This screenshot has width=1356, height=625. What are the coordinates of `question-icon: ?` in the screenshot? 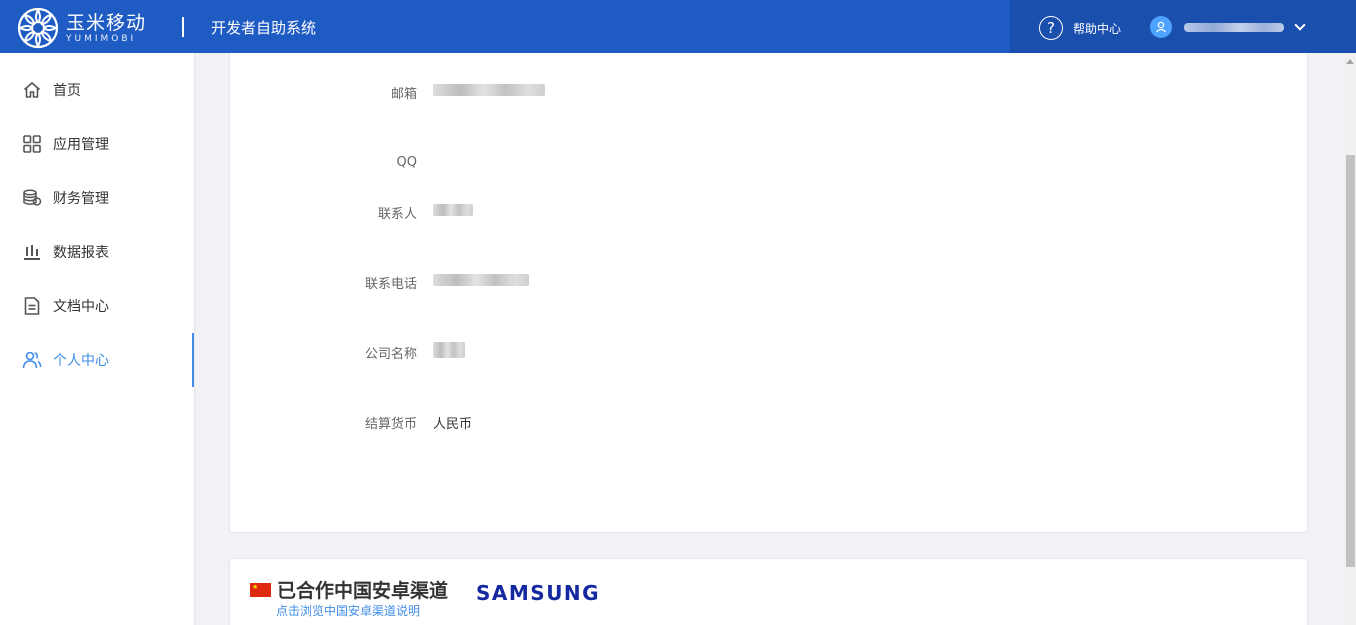 It's located at (1051, 28).